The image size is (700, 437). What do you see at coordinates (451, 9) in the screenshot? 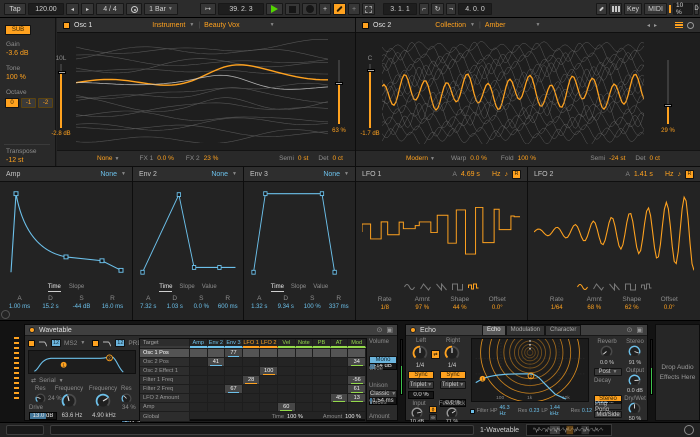
I see `punch-out-button: ¬` at bounding box center [451, 9].